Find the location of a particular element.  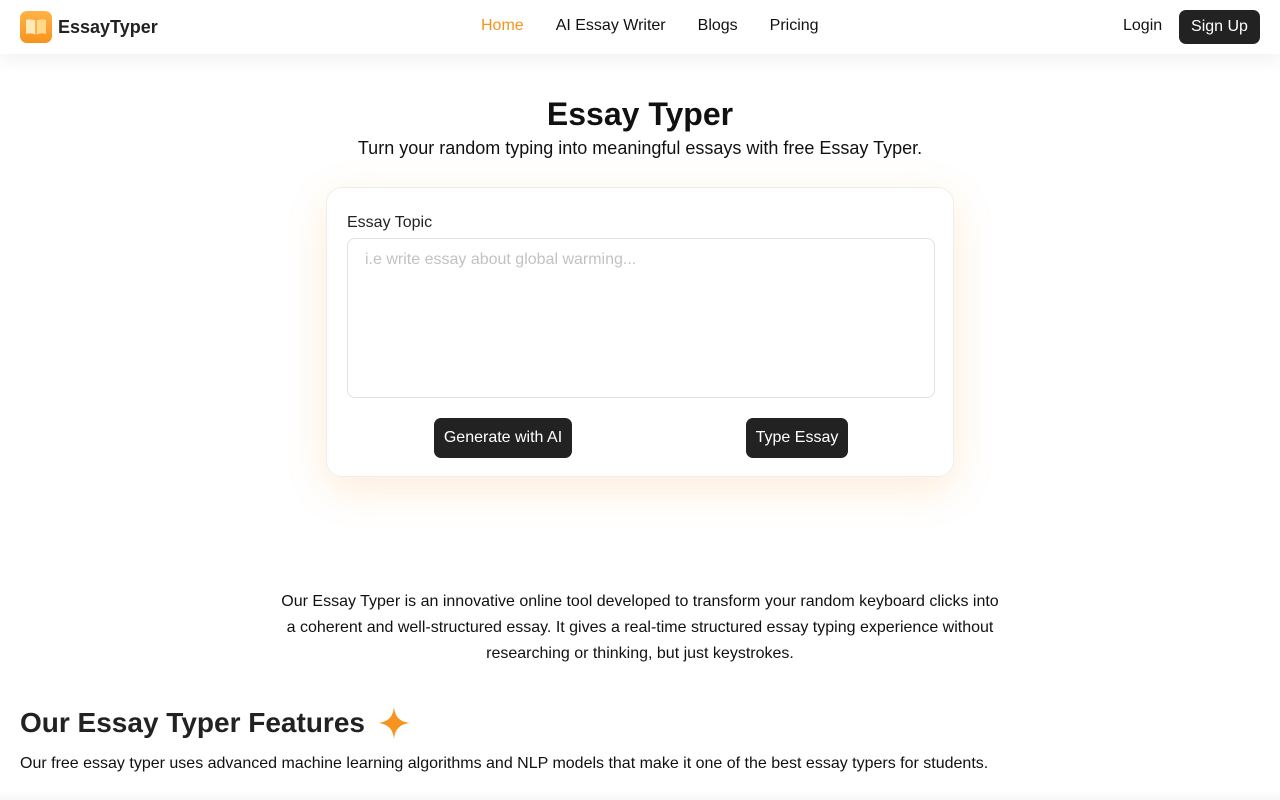

topic-input is located at coordinates (641, 318).